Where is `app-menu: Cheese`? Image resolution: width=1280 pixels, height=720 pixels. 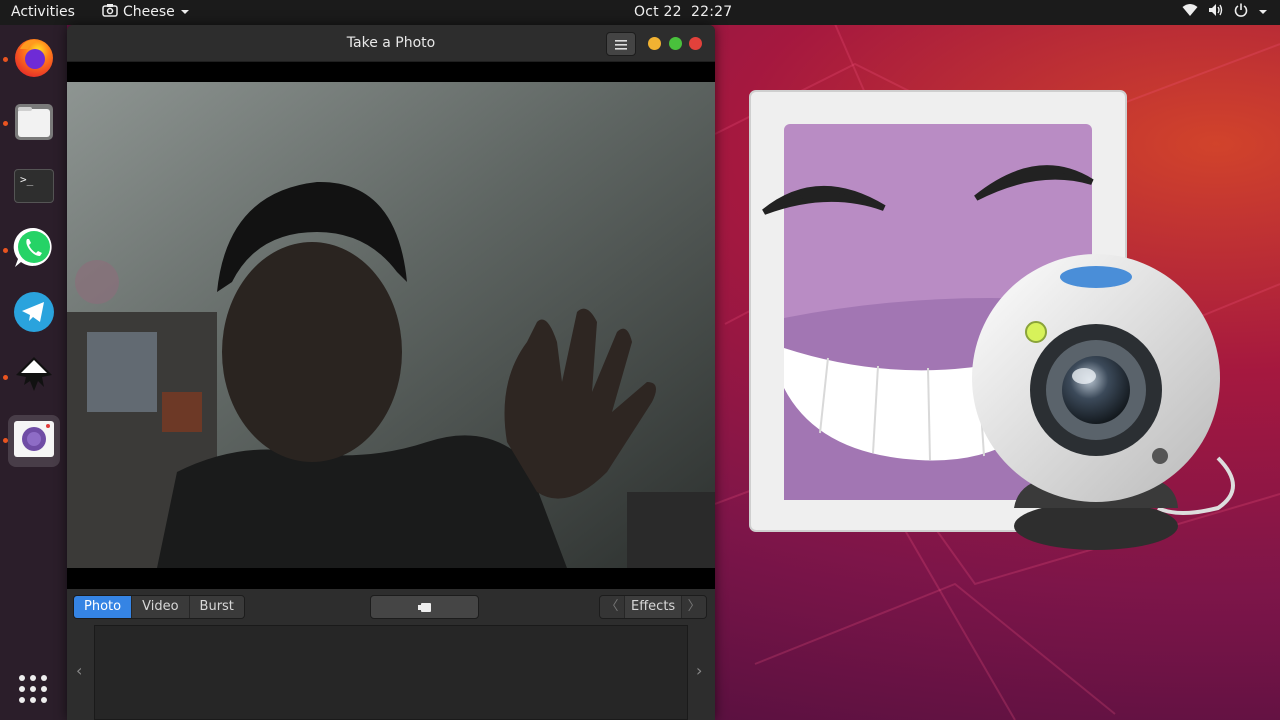 app-menu: Cheese is located at coordinates (146, 12).